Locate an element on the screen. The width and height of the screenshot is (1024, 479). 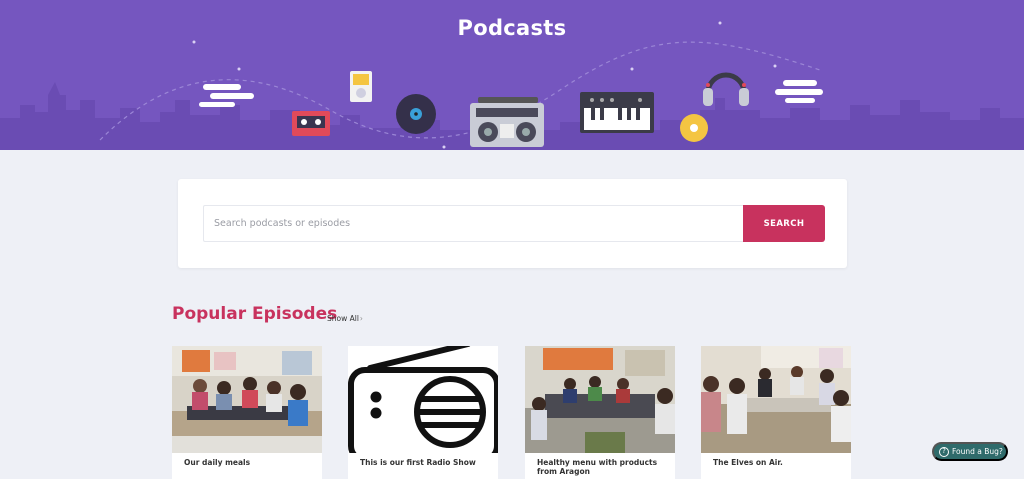
show-all-label: Show All is located at coordinates (343, 318).